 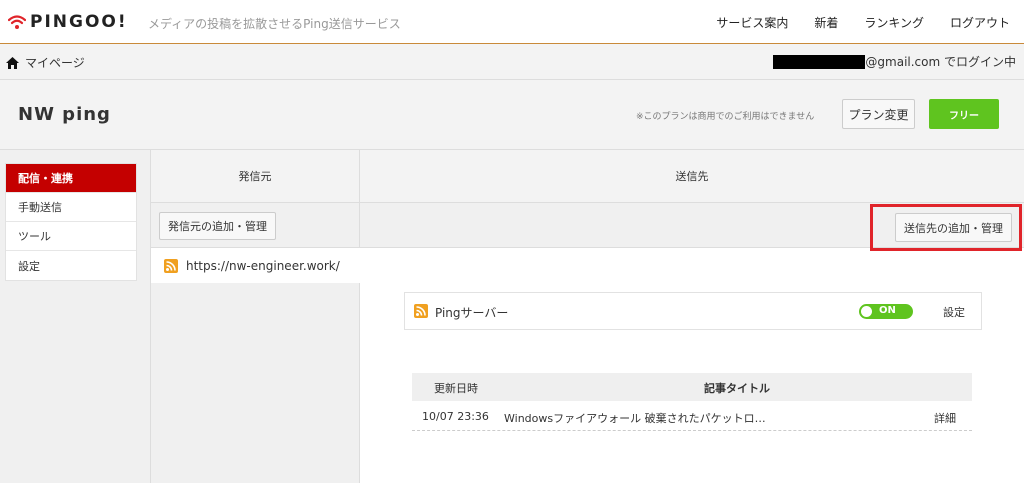 I want to click on main-nav: サービス案内 新着 ランキング ログアウト, so click(x=850, y=22).